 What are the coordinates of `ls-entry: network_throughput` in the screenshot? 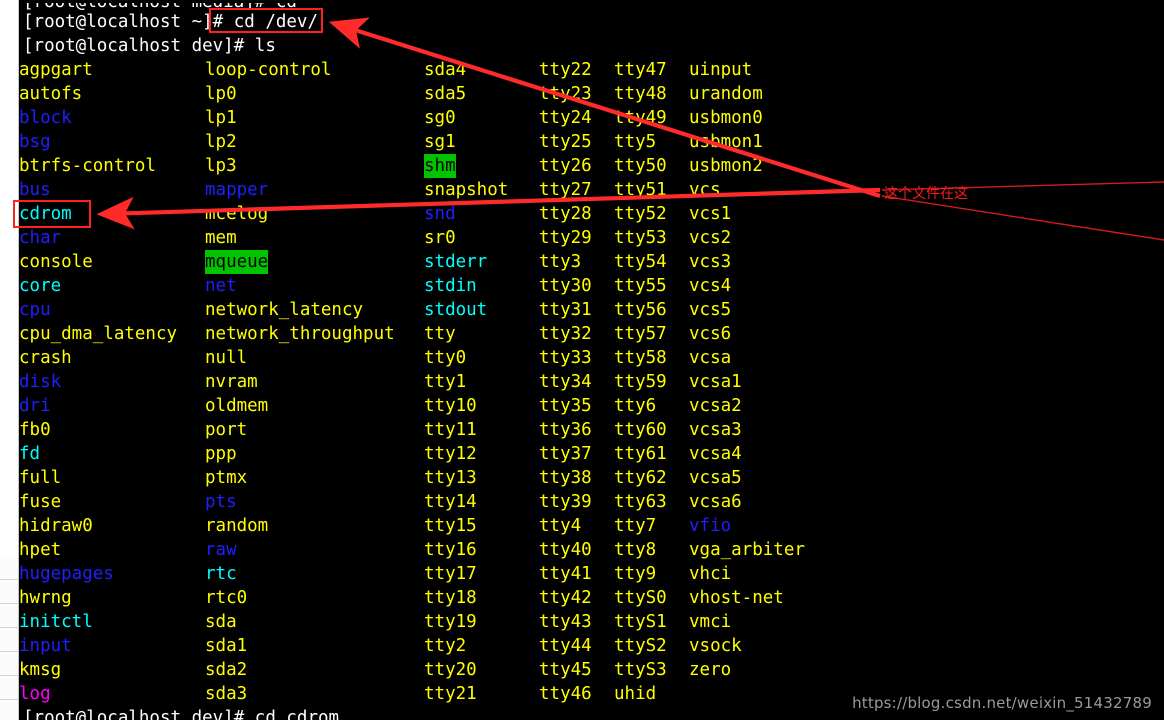 It's located at (300, 334).